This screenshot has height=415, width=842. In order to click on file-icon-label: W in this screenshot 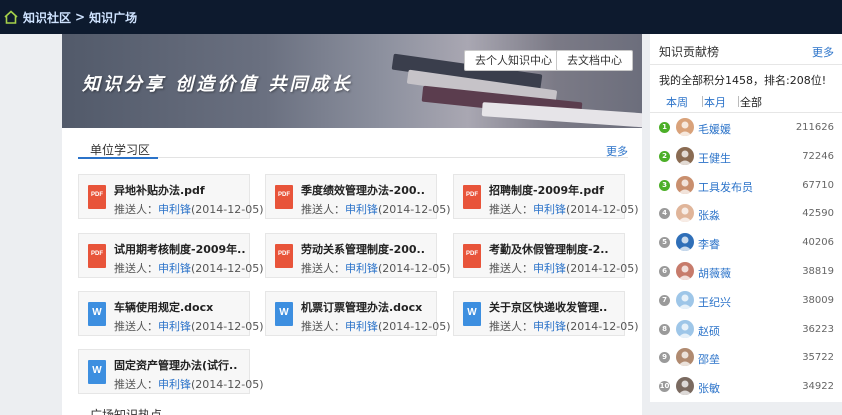, I will do `click(97, 312)`.